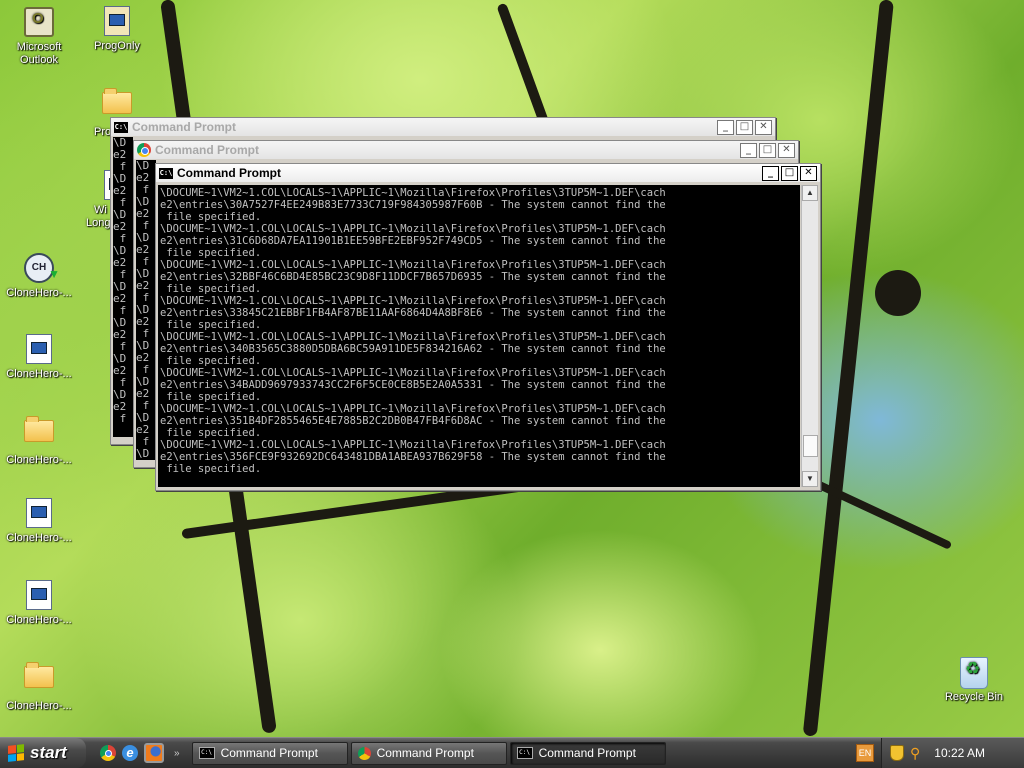 The image size is (1024, 768). Describe the element at coordinates (810, 193) in the screenshot. I see `scroll-up-arrow-icon: ▲` at that location.